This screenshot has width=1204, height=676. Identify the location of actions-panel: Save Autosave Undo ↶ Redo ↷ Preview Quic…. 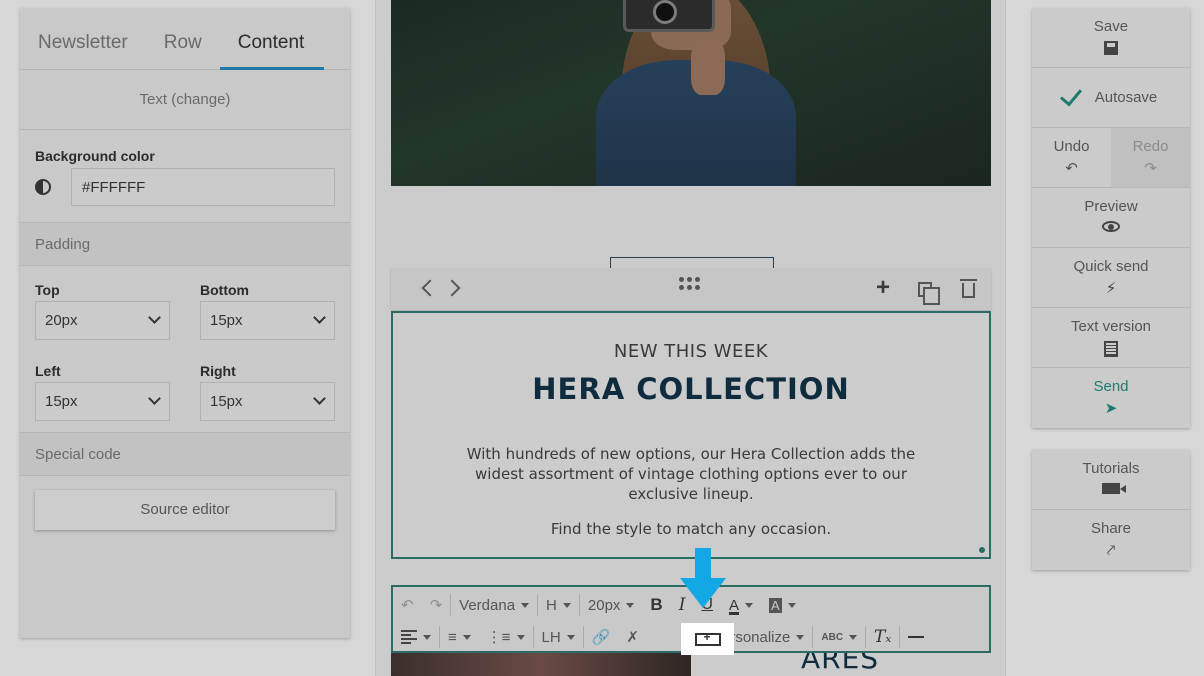
(1111, 218).